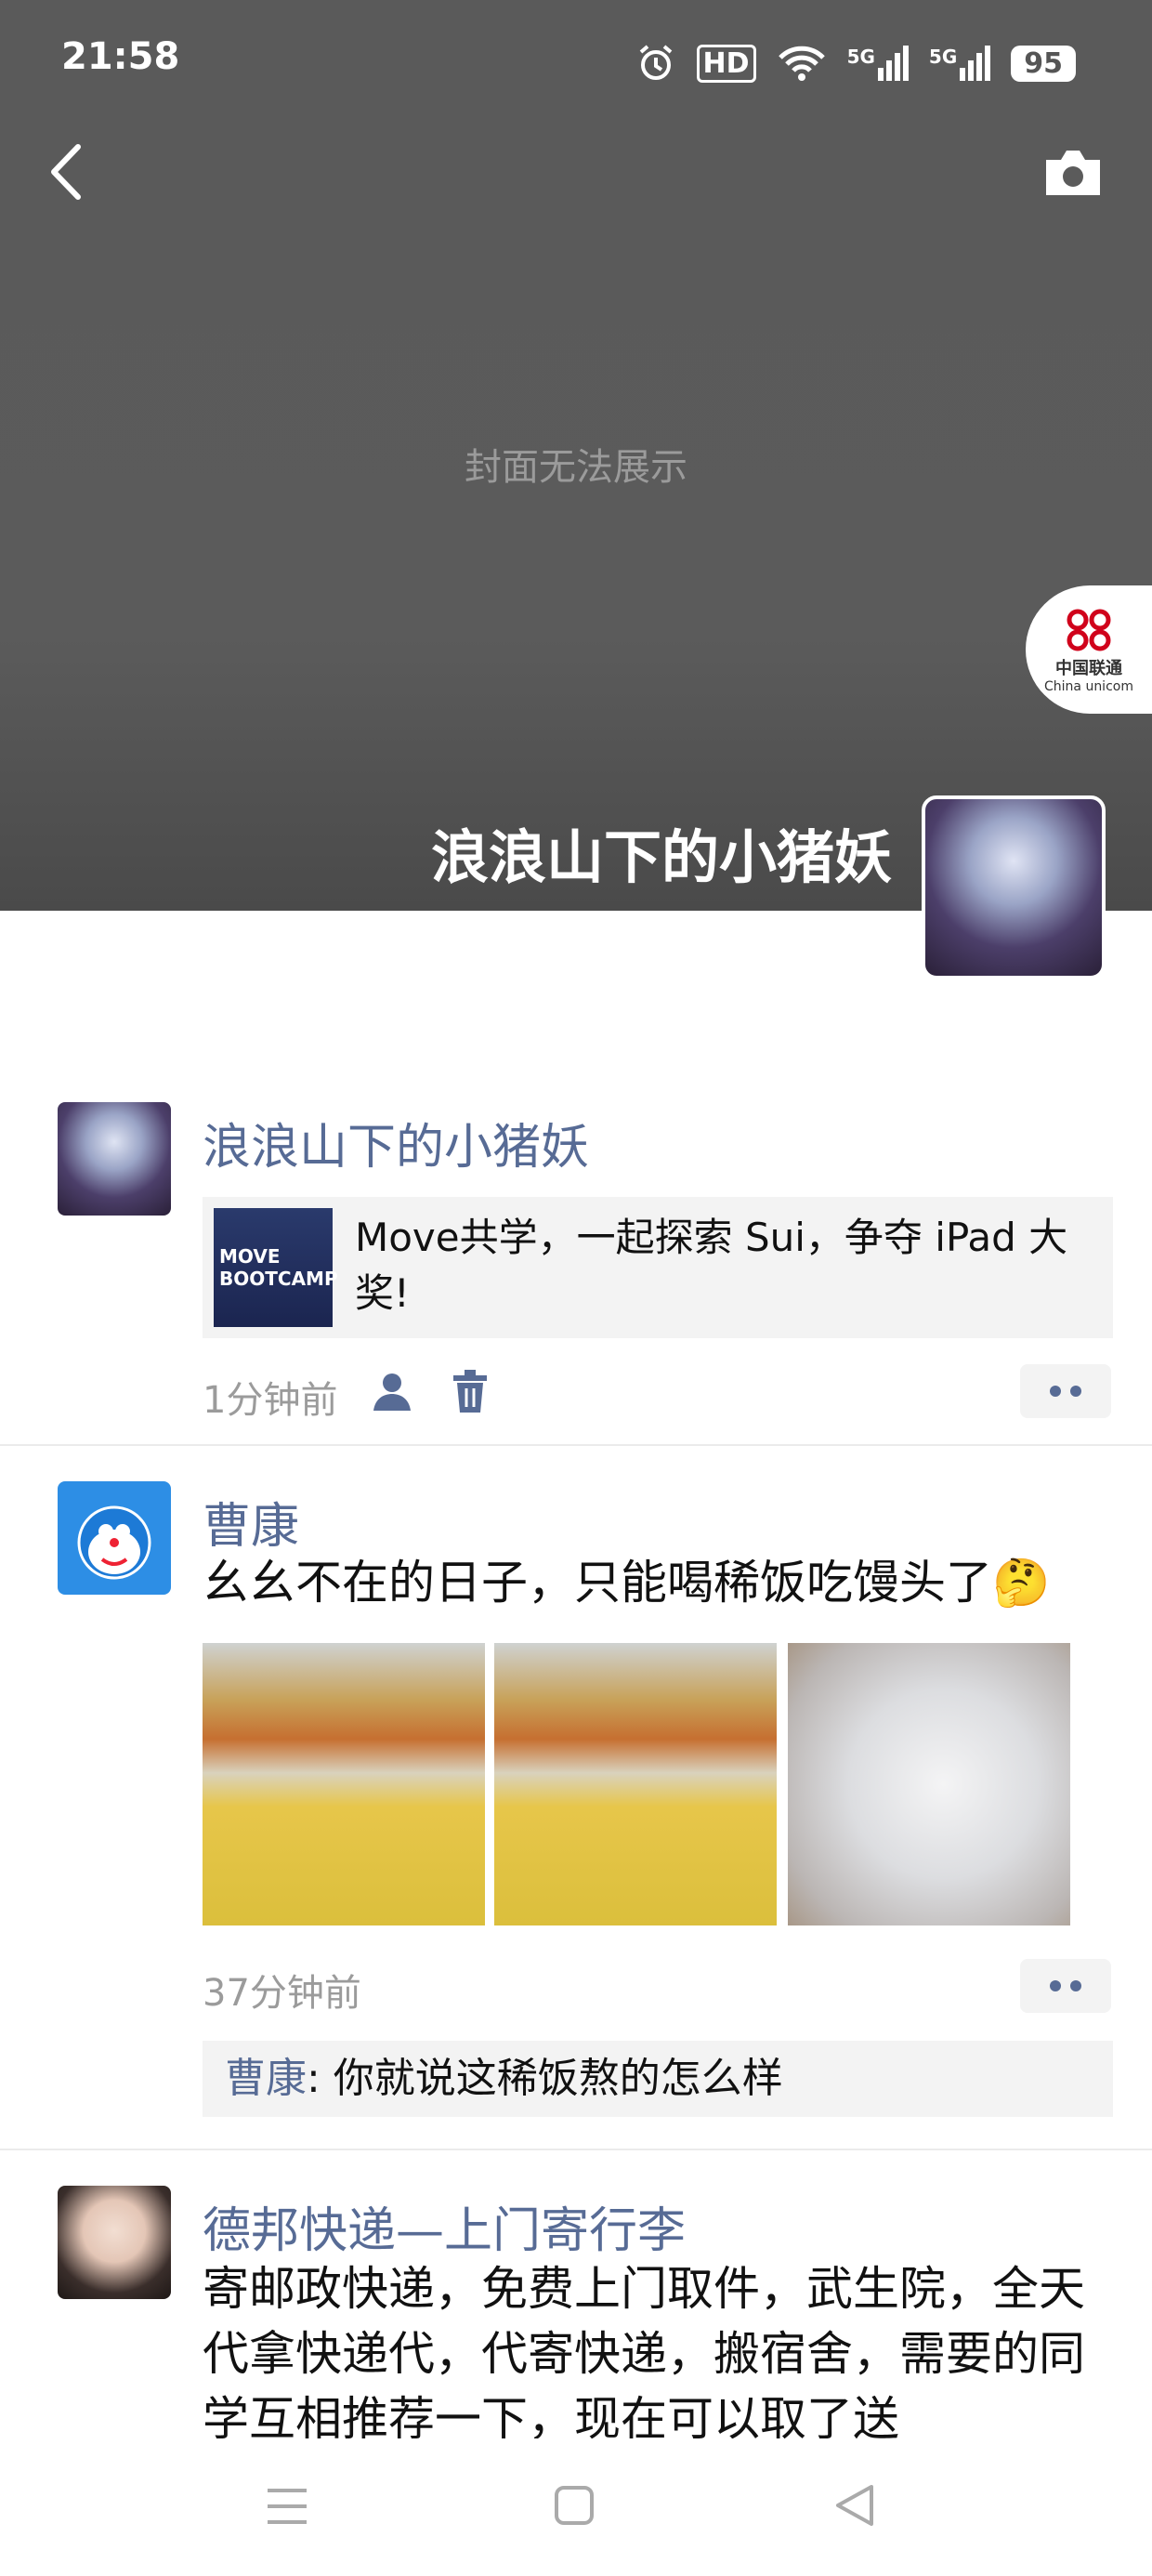 Image resolution: width=1152 pixels, height=2576 pixels. I want to click on comment-row: 曹康: 你就说这稀饭熬的怎么样, so click(658, 2079).